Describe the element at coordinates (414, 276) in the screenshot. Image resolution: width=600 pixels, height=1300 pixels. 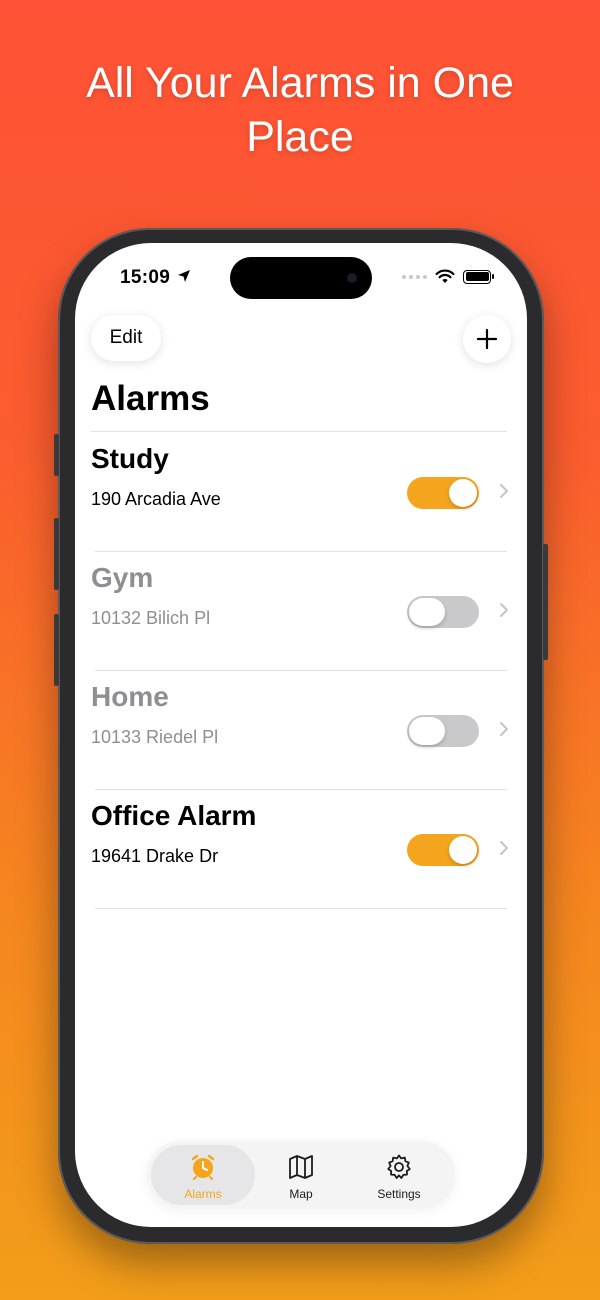
I see `signal-icon` at that location.